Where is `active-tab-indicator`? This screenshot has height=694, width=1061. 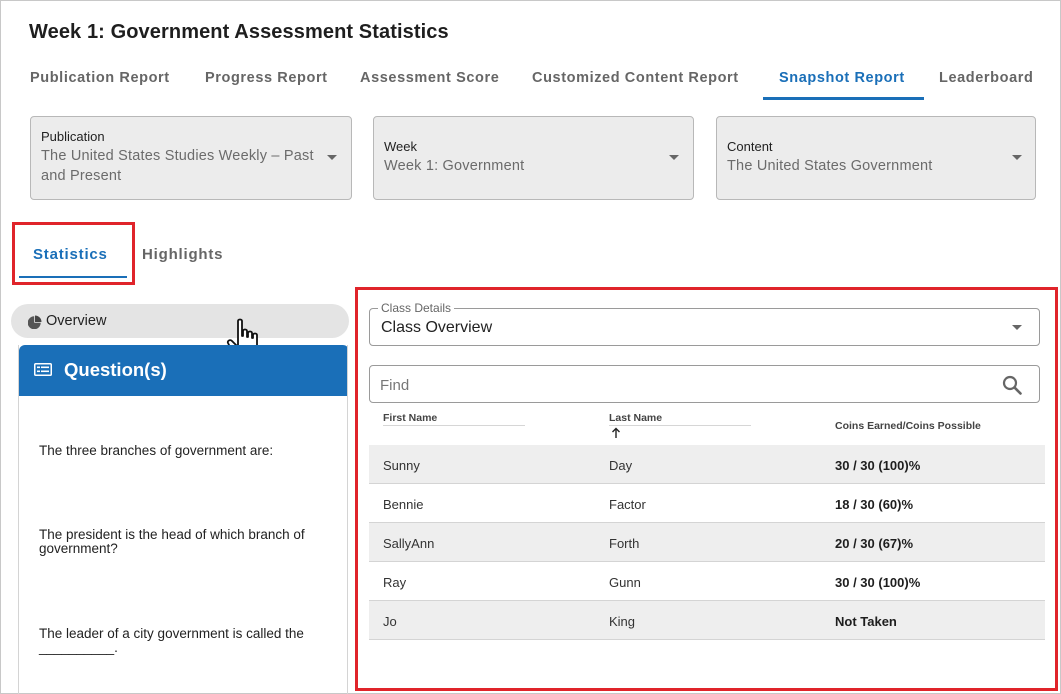 active-tab-indicator is located at coordinates (843, 98).